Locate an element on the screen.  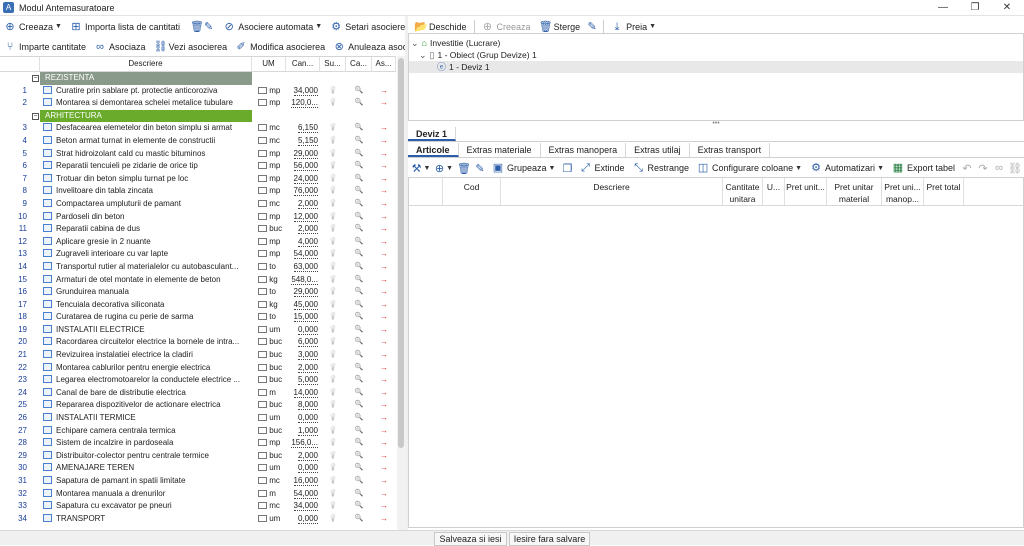
header-descriere: Descriere is located at coordinates (612, 191).